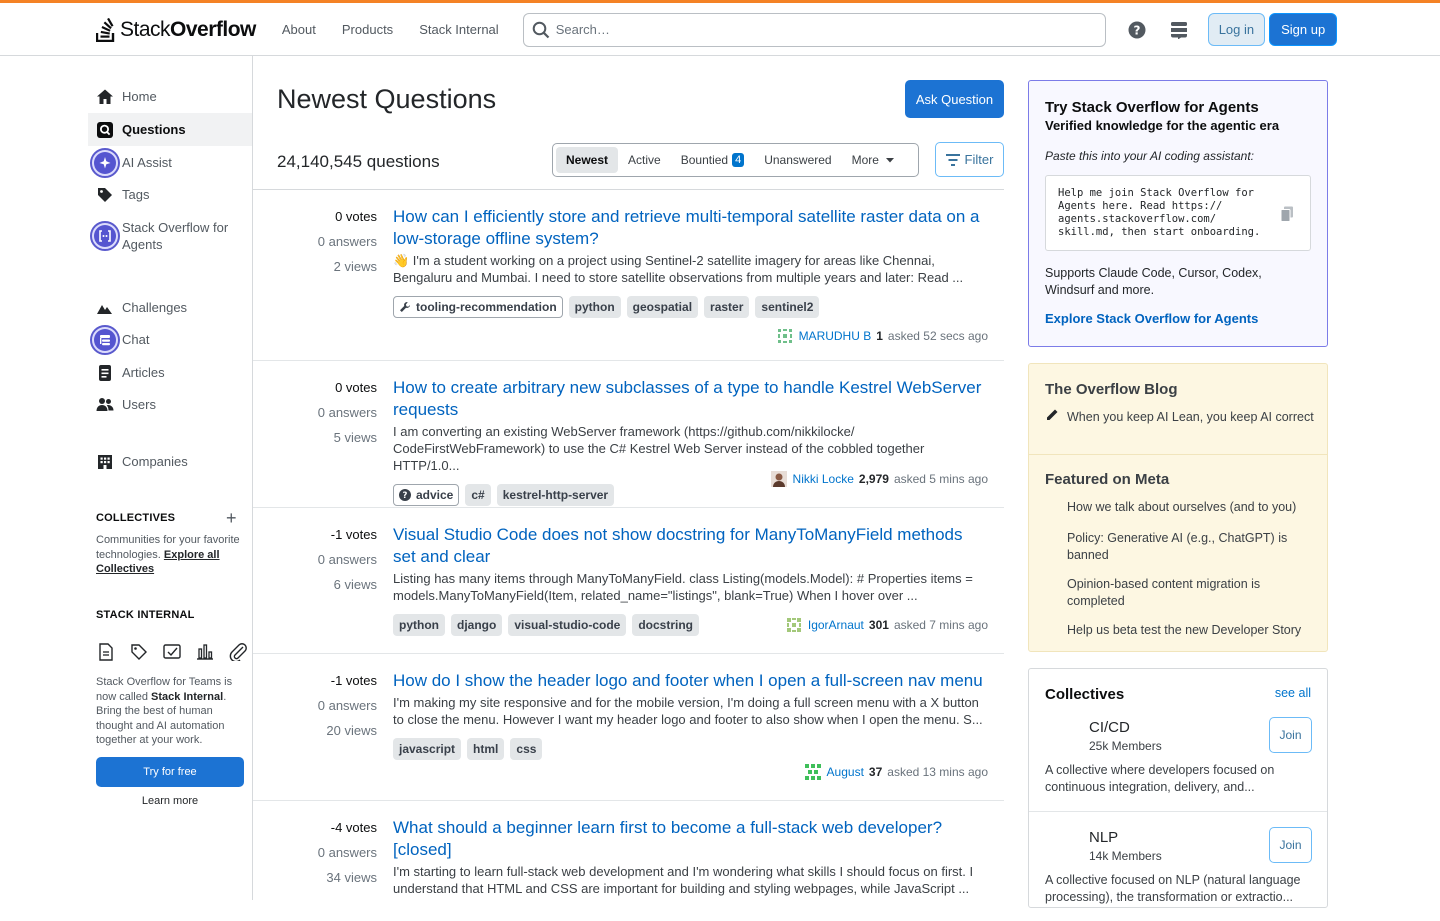 This screenshot has height=921, width=1440. I want to click on nav-products: Products, so click(367, 29).